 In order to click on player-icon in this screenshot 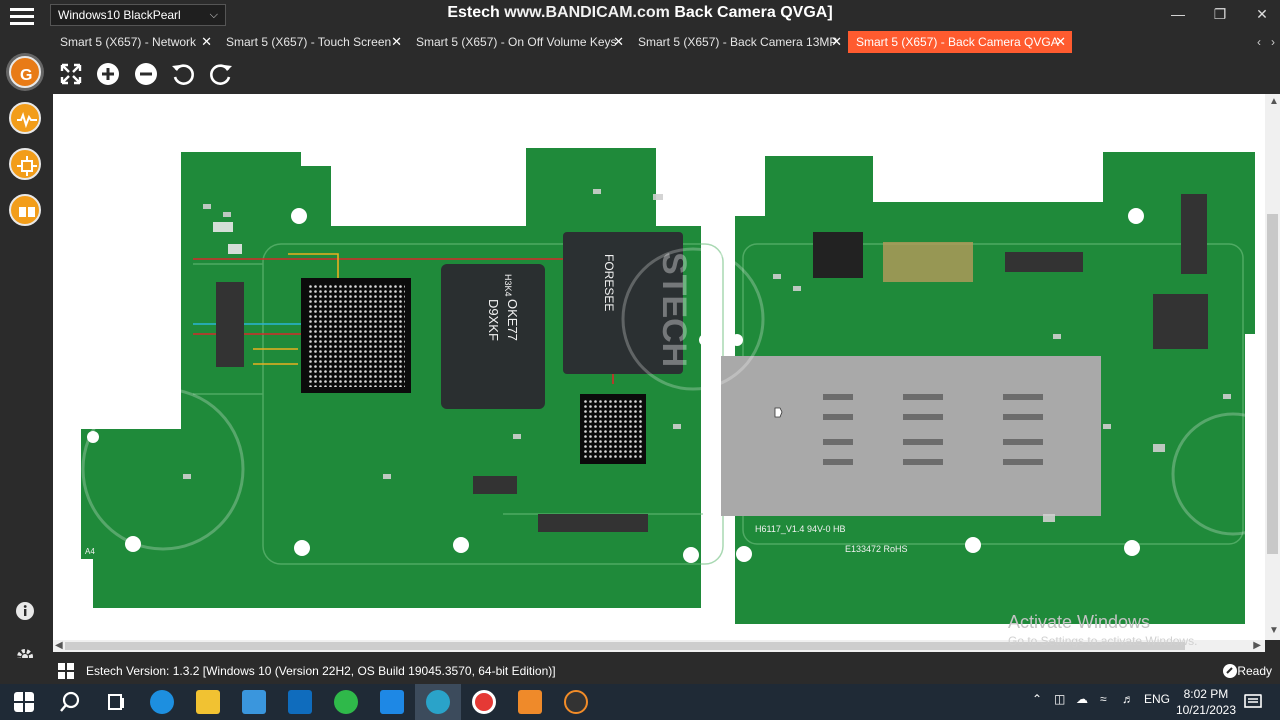, I will do `click(576, 702)`.